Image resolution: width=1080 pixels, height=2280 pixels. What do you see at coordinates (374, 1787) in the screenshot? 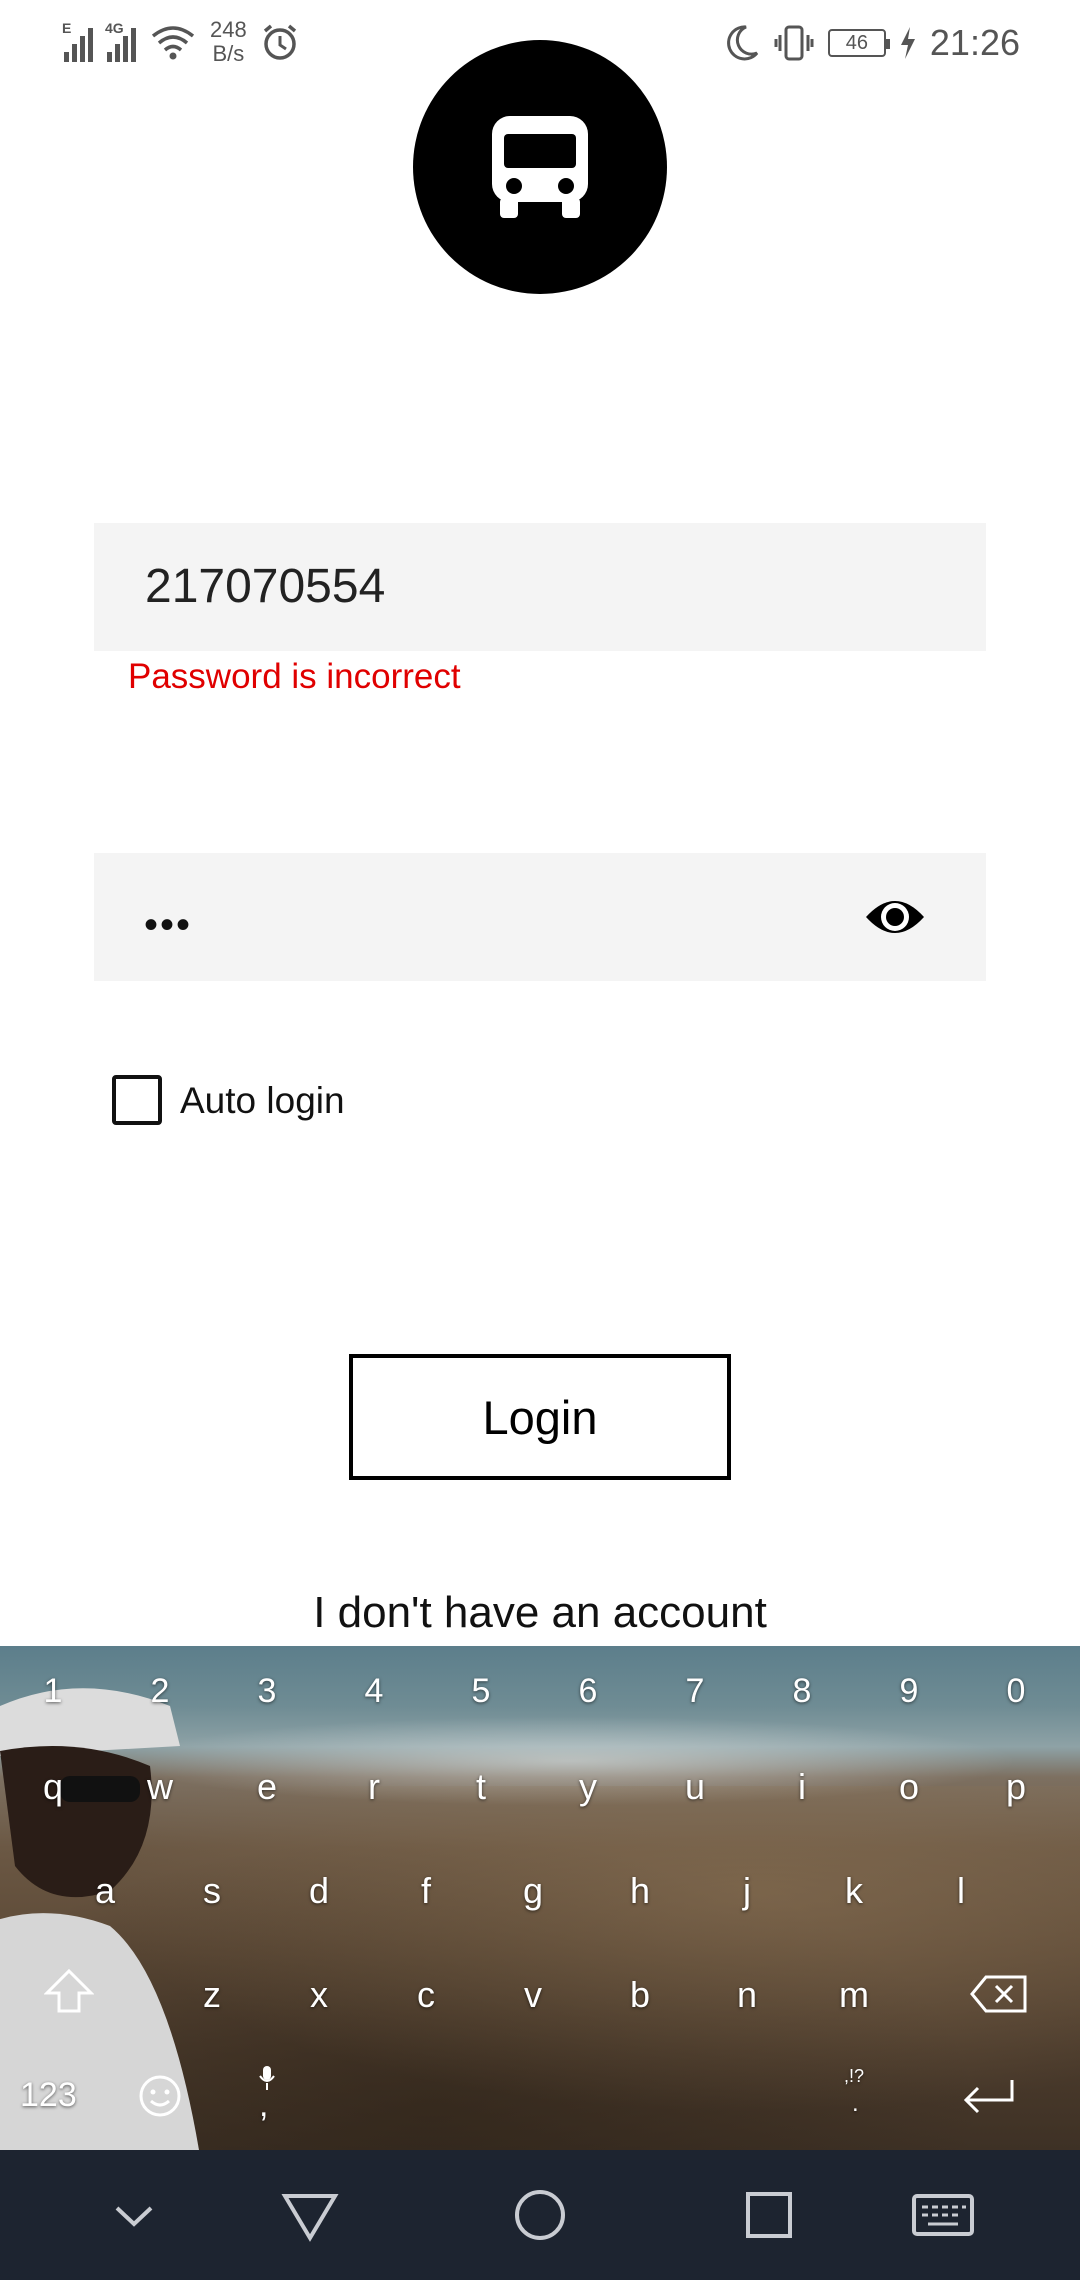
I see `key-r: r` at bounding box center [374, 1787].